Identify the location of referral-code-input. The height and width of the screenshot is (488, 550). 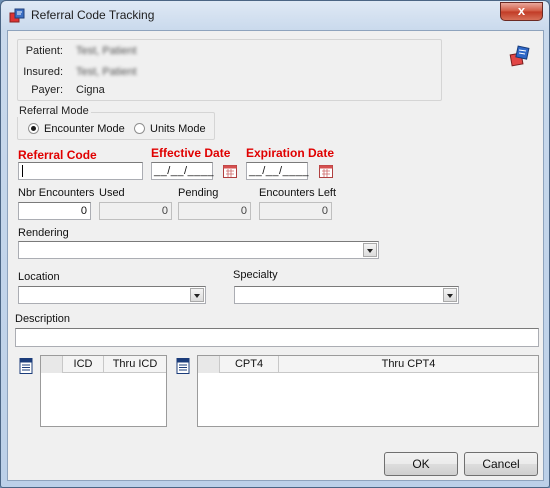
(80, 171).